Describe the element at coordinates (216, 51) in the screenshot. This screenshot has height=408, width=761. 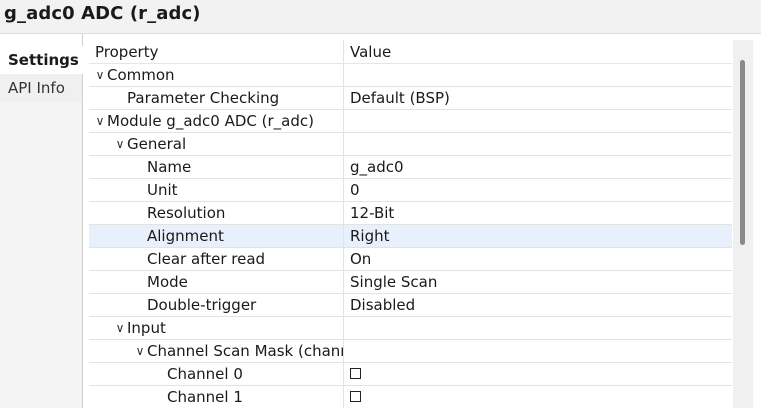
I see `column-header-property: Property` at that location.